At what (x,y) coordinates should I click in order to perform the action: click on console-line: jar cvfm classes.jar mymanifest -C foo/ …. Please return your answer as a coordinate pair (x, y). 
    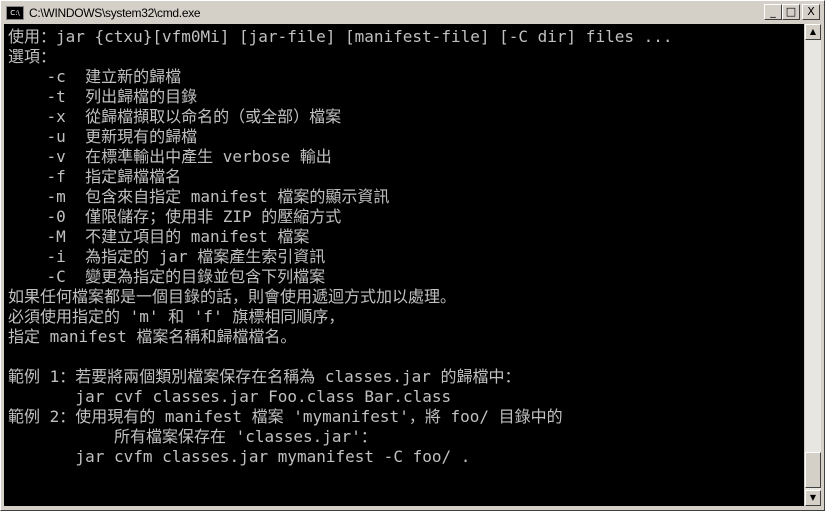
    Looking at the image, I should click on (239, 456).